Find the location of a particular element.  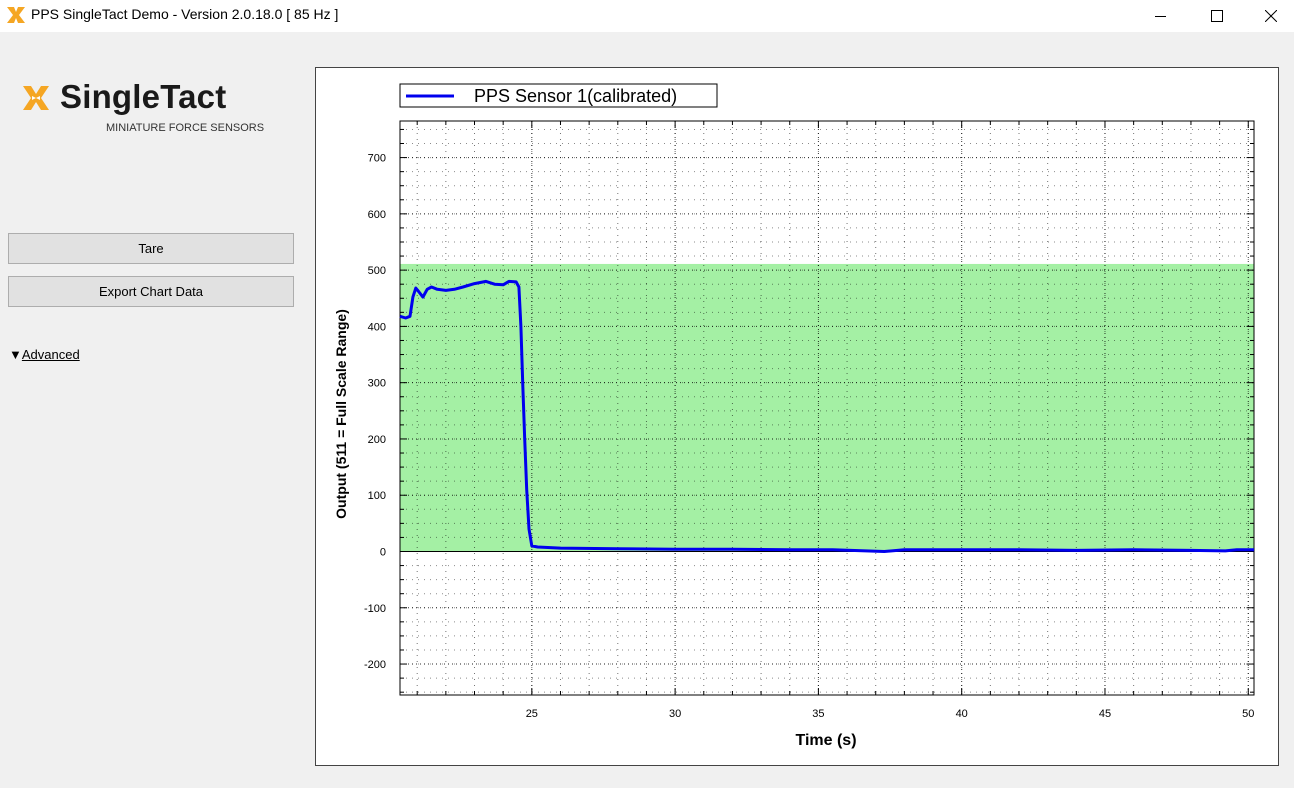

x-tick-label: 25 is located at coordinates (532, 714).